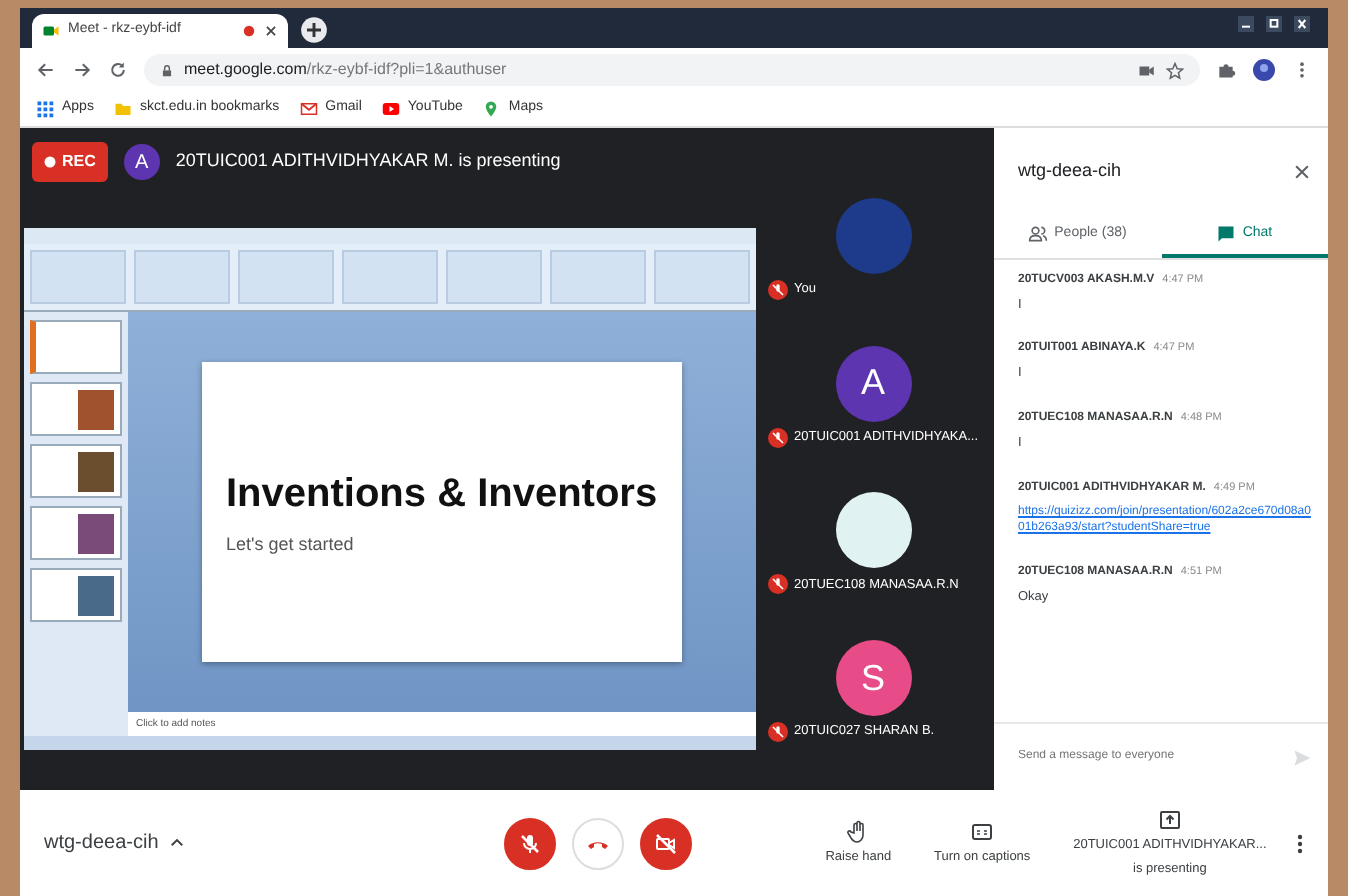 The height and width of the screenshot is (896, 1348). I want to click on minimize-icon, so click(1246, 24).